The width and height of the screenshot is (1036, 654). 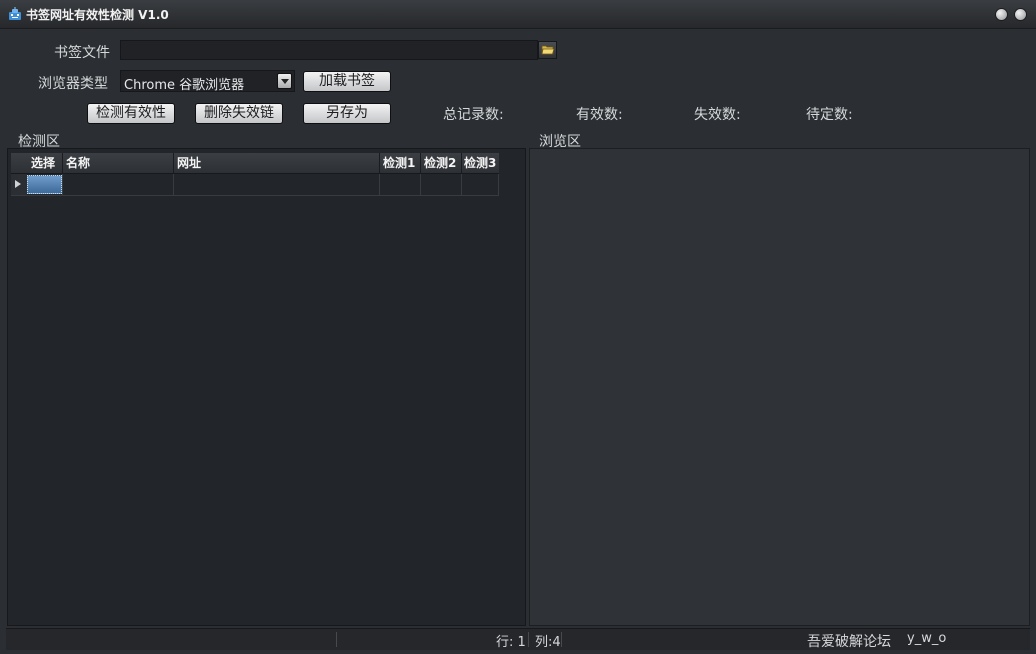 I want to click on status-column: 列:4, so click(x=548, y=642).